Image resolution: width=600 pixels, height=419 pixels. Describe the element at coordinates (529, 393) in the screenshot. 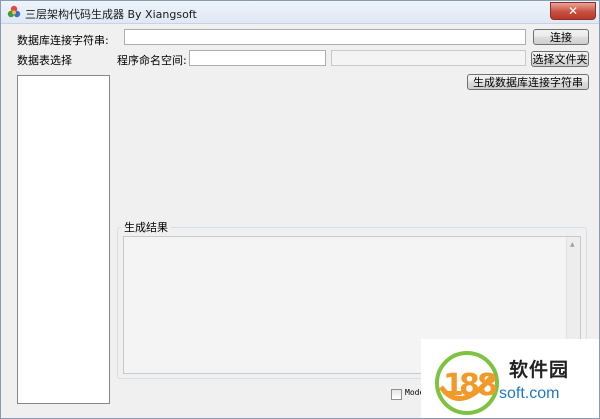

I see `watermark-text-url: soft.com` at that location.